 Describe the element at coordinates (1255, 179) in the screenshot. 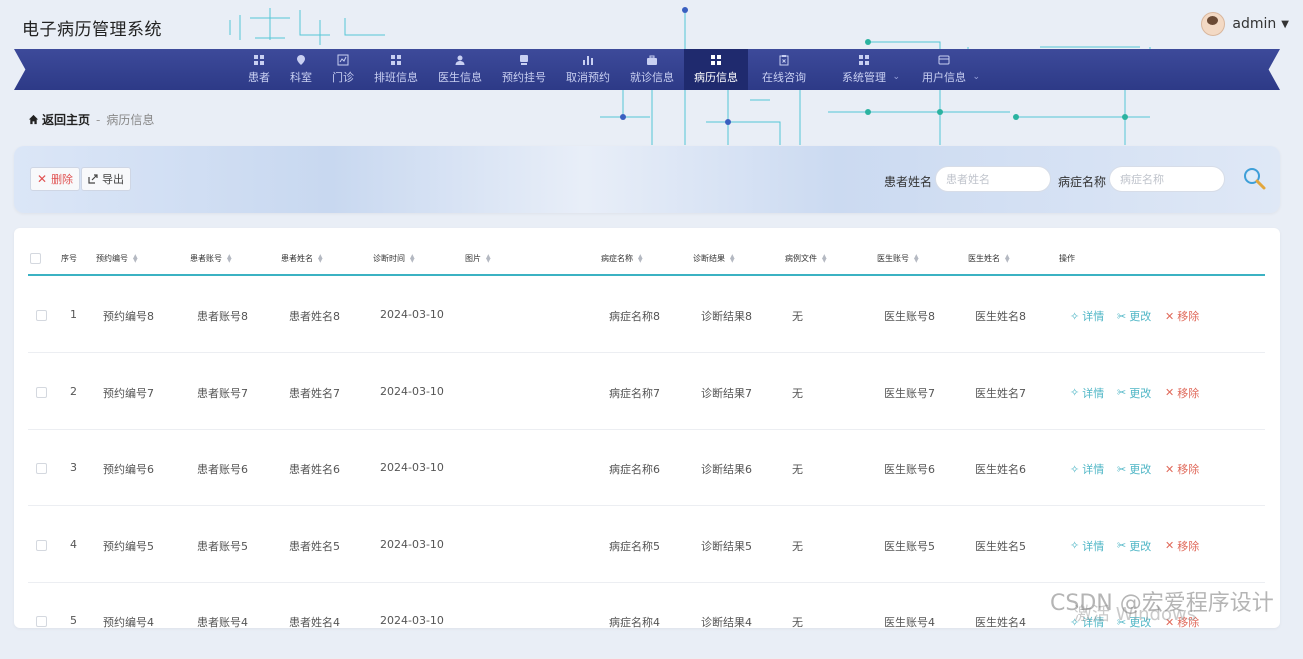

I see `search-icon` at that location.